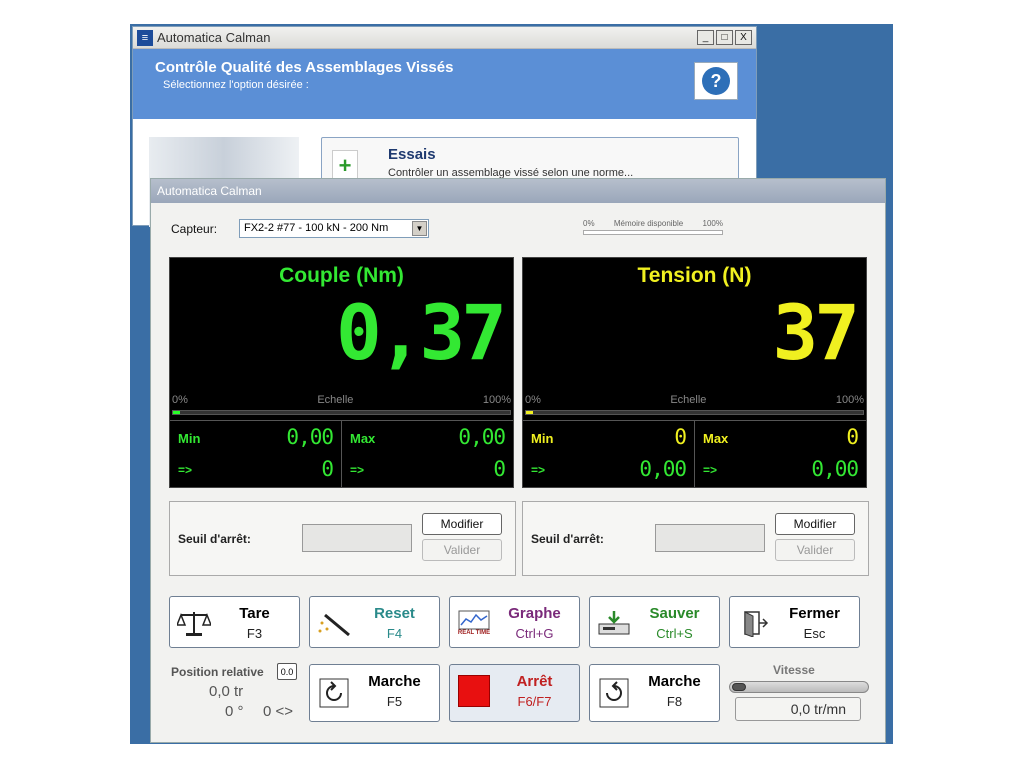 The height and width of the screenshot is (768, 1024). What do you see at coordinates (474, 623) in the screenshot?
I see `realtime-graph-icon: REAL TIME` at bounding box center [474, 623].